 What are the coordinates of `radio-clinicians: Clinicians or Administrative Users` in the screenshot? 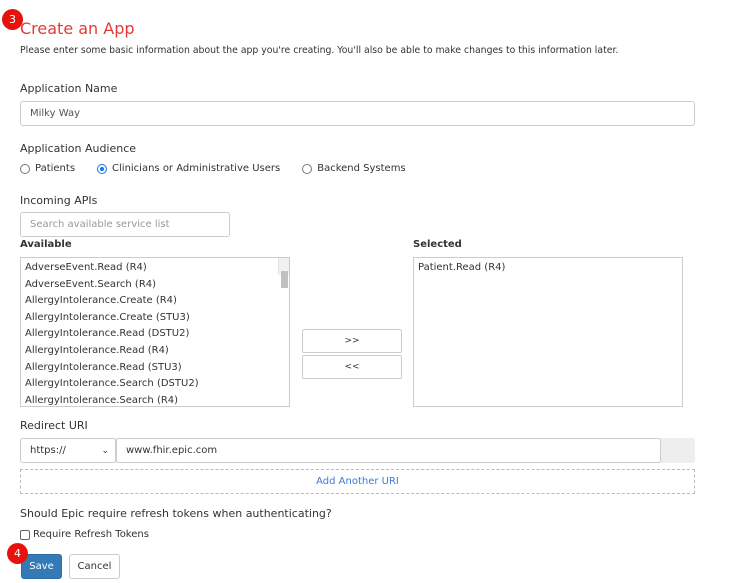 It's located at (188, 168).